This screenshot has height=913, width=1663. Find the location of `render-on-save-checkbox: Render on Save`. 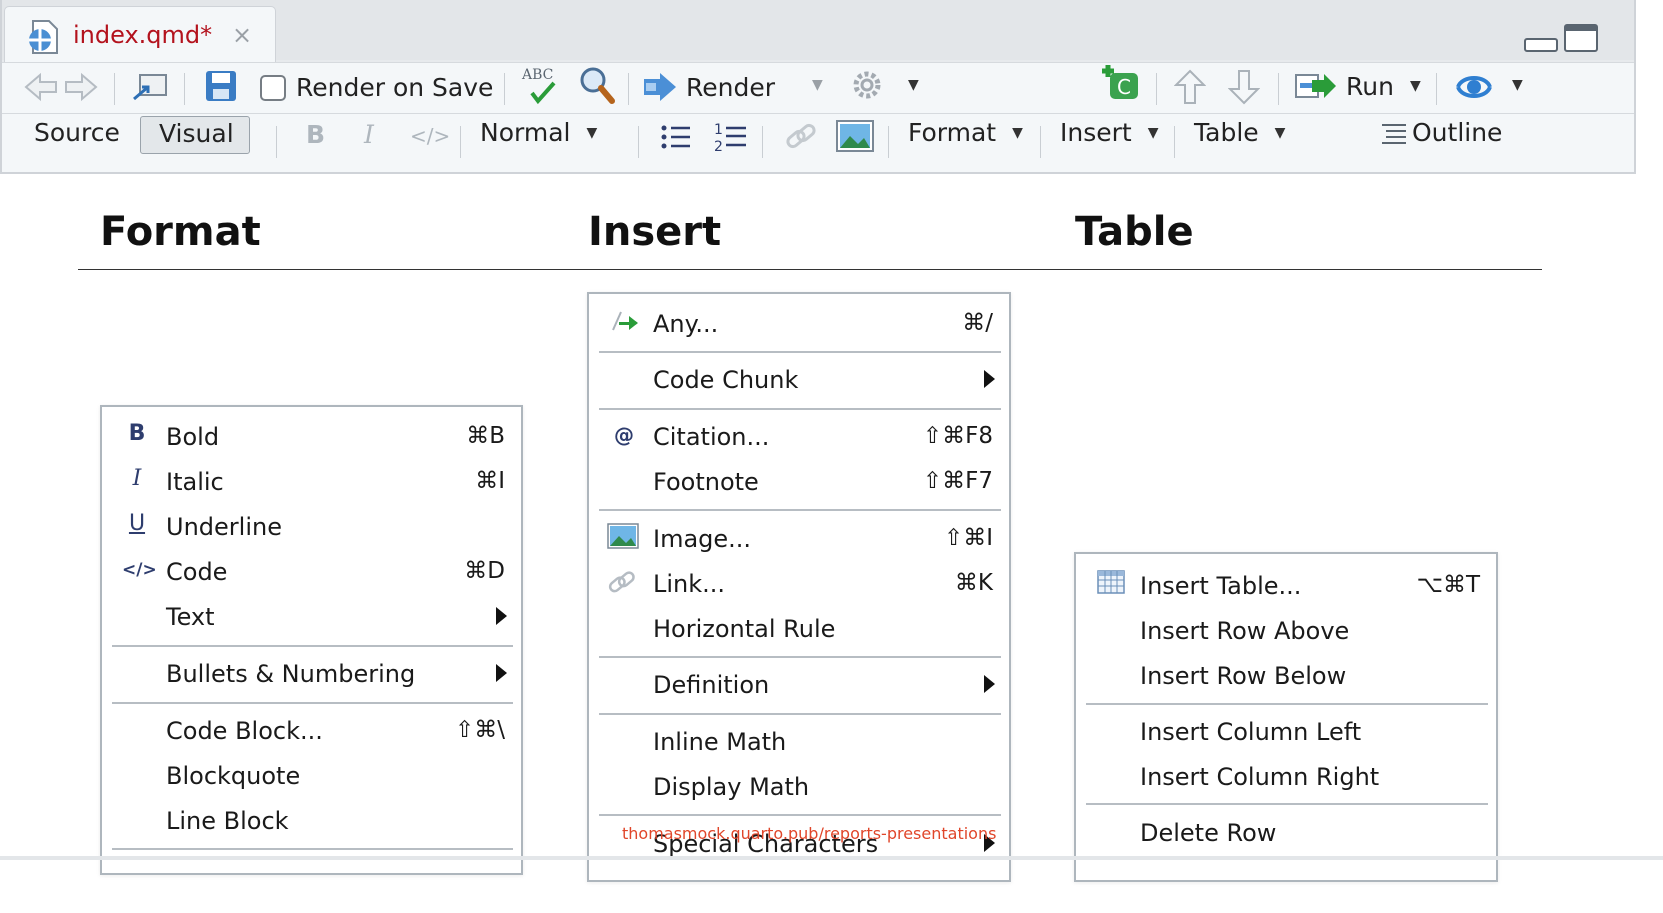

render-on-save-checkbox: Render on Save is located at coordinates (376, 87).